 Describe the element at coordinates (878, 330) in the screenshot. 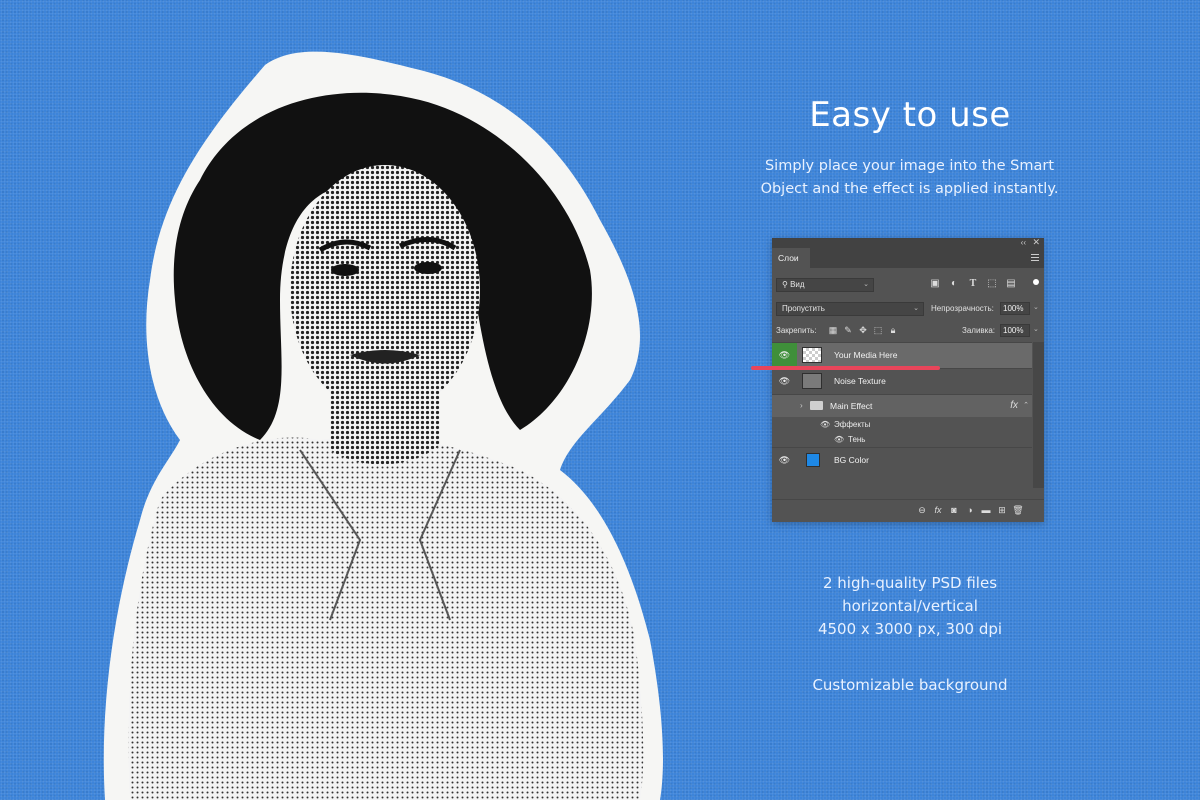

I see `lock-artboard-icon: ⬚` at that location.